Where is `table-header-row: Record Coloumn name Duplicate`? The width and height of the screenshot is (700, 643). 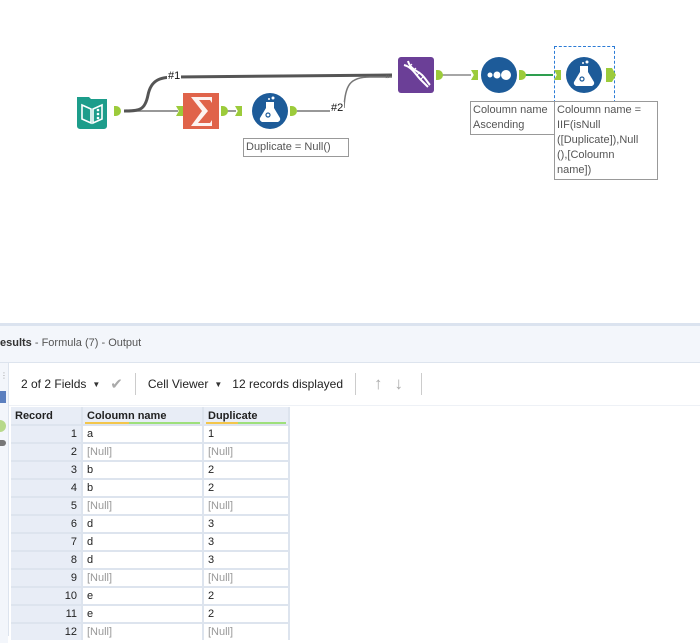
table-header-row: Record Coloumn name Duplicate is located at coordinates (150, 415).